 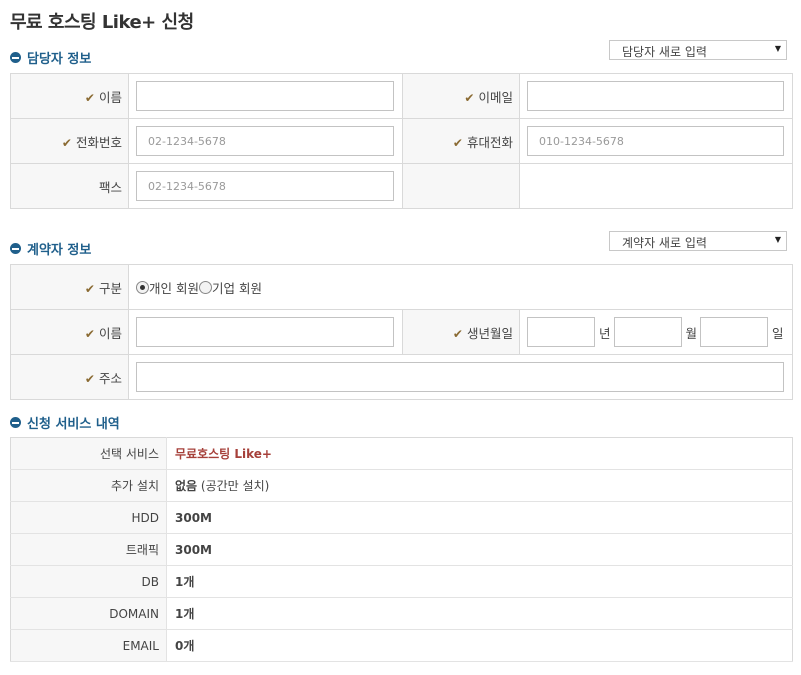 I want to click on service-key: 선택 서비스, so click(x=88, y=453).